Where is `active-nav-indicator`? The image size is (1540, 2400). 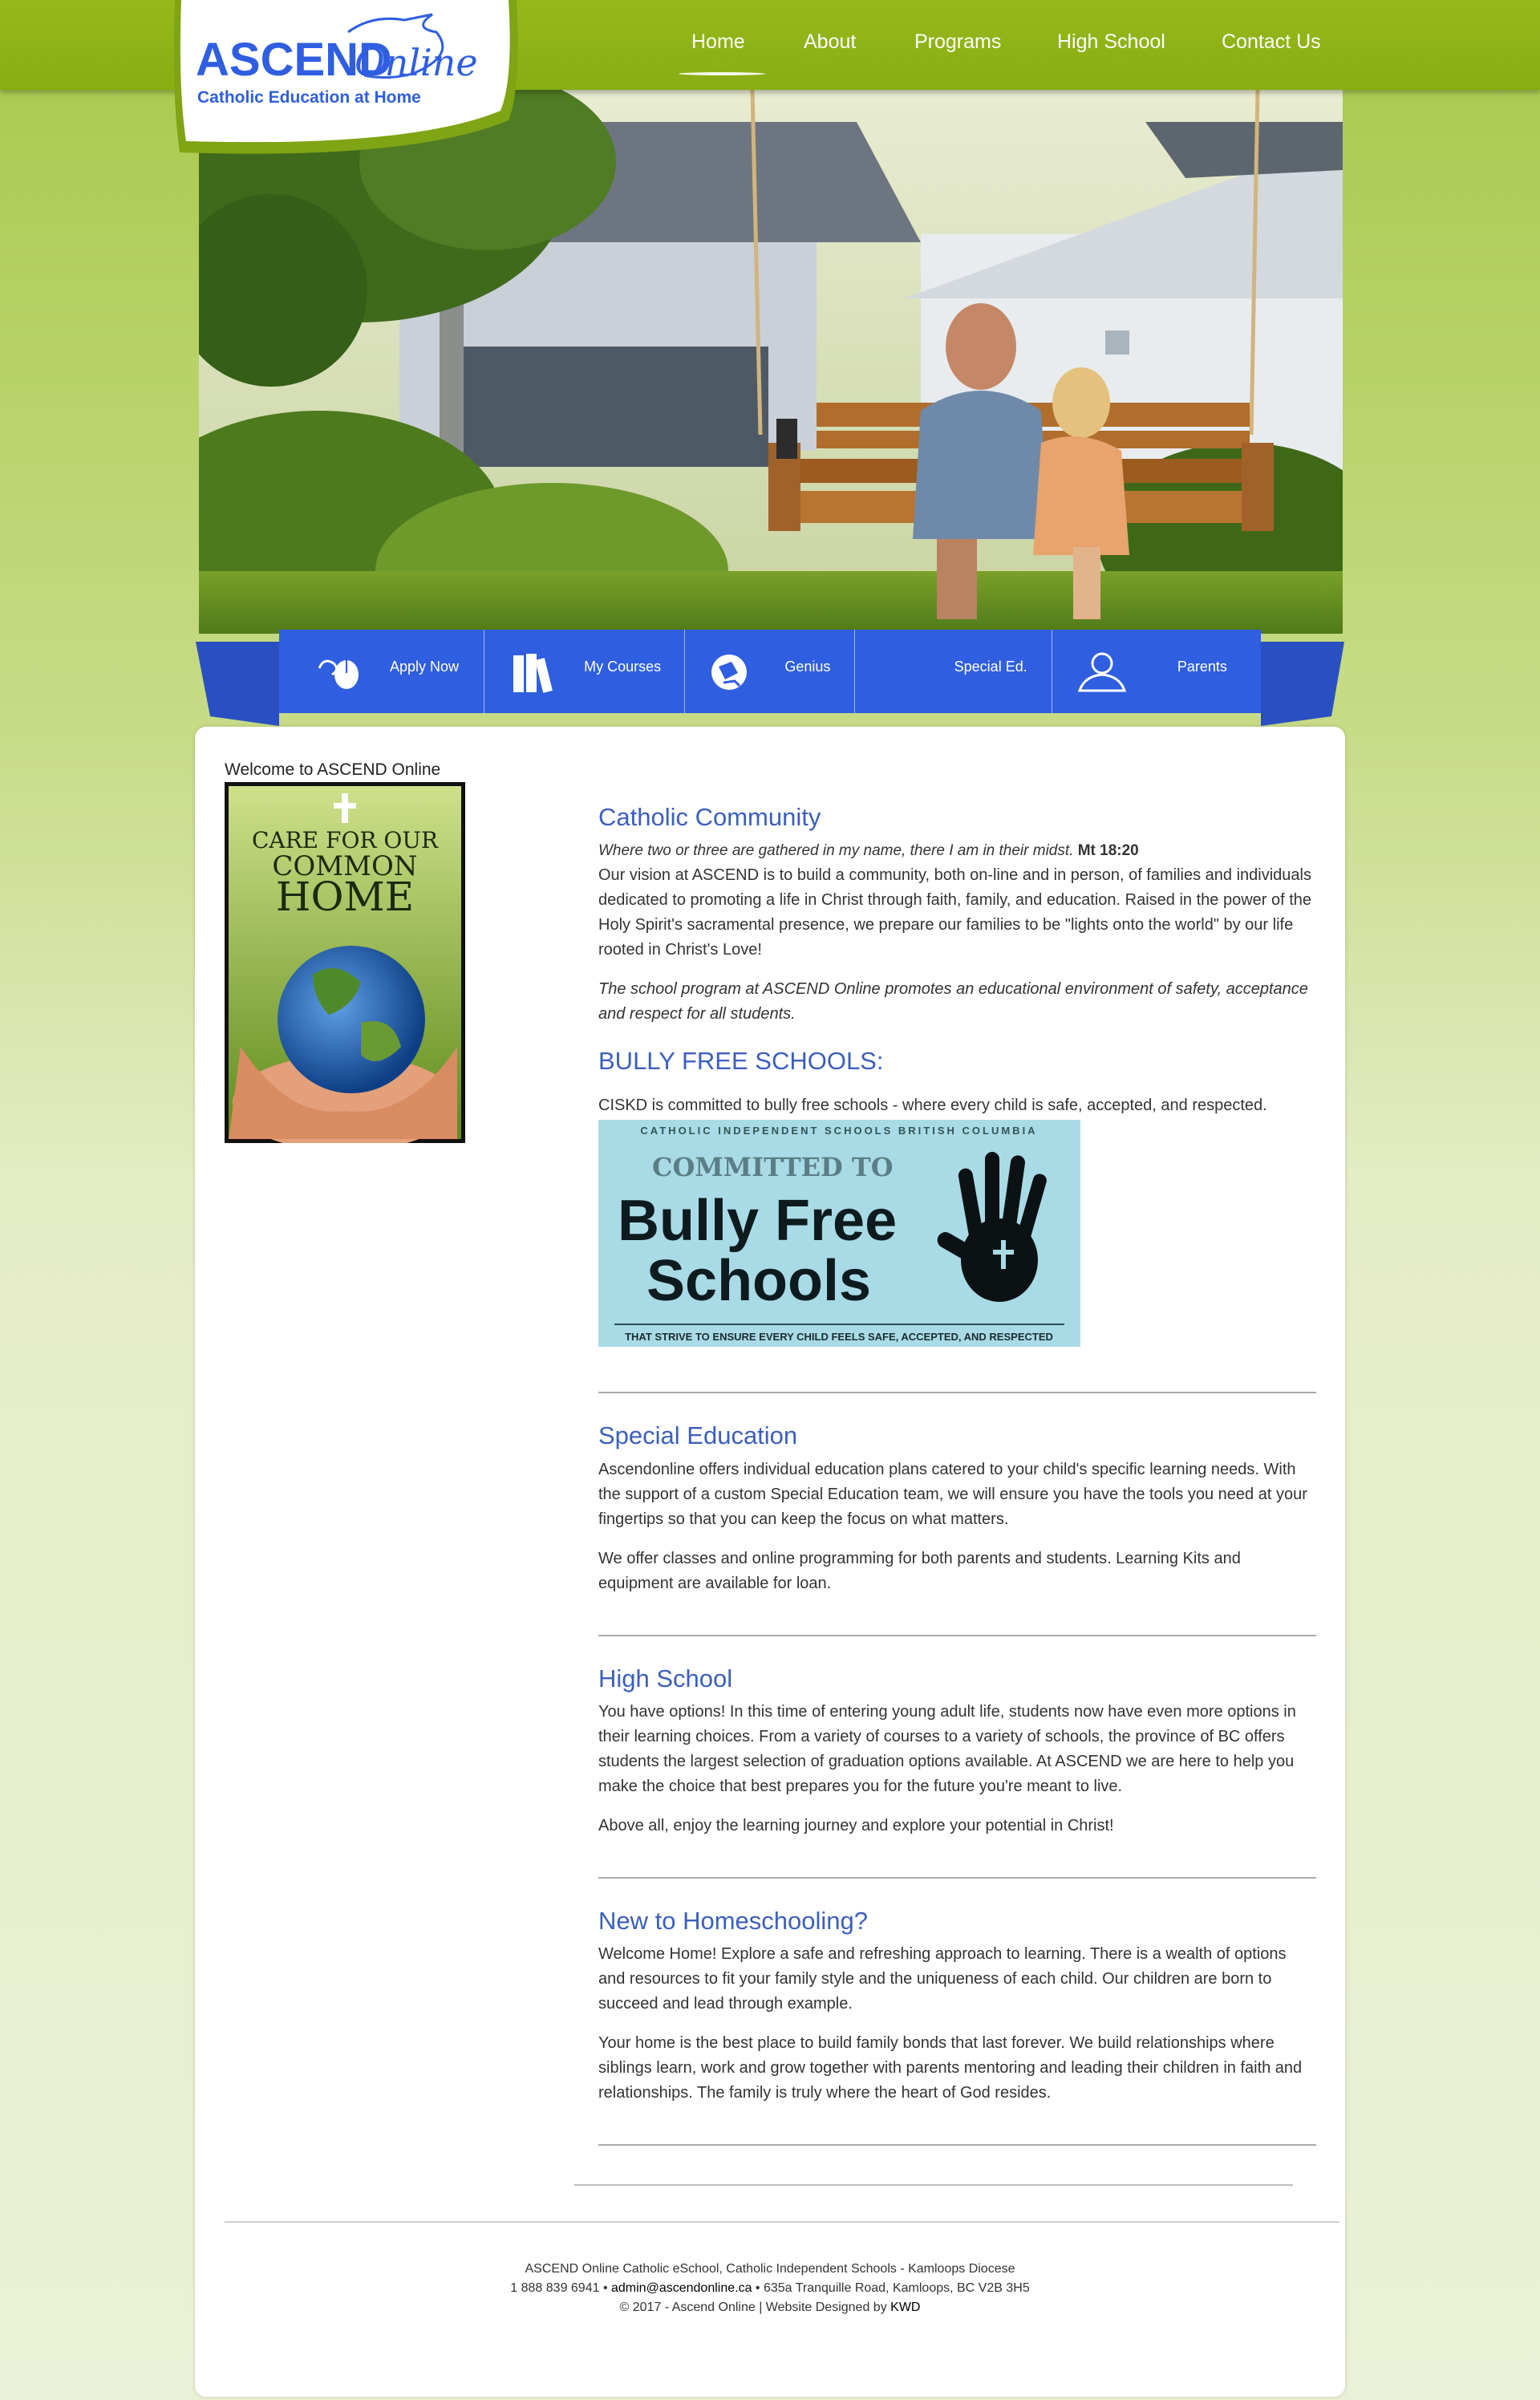
active-nav-indicator is located at coordinates (722, 73).